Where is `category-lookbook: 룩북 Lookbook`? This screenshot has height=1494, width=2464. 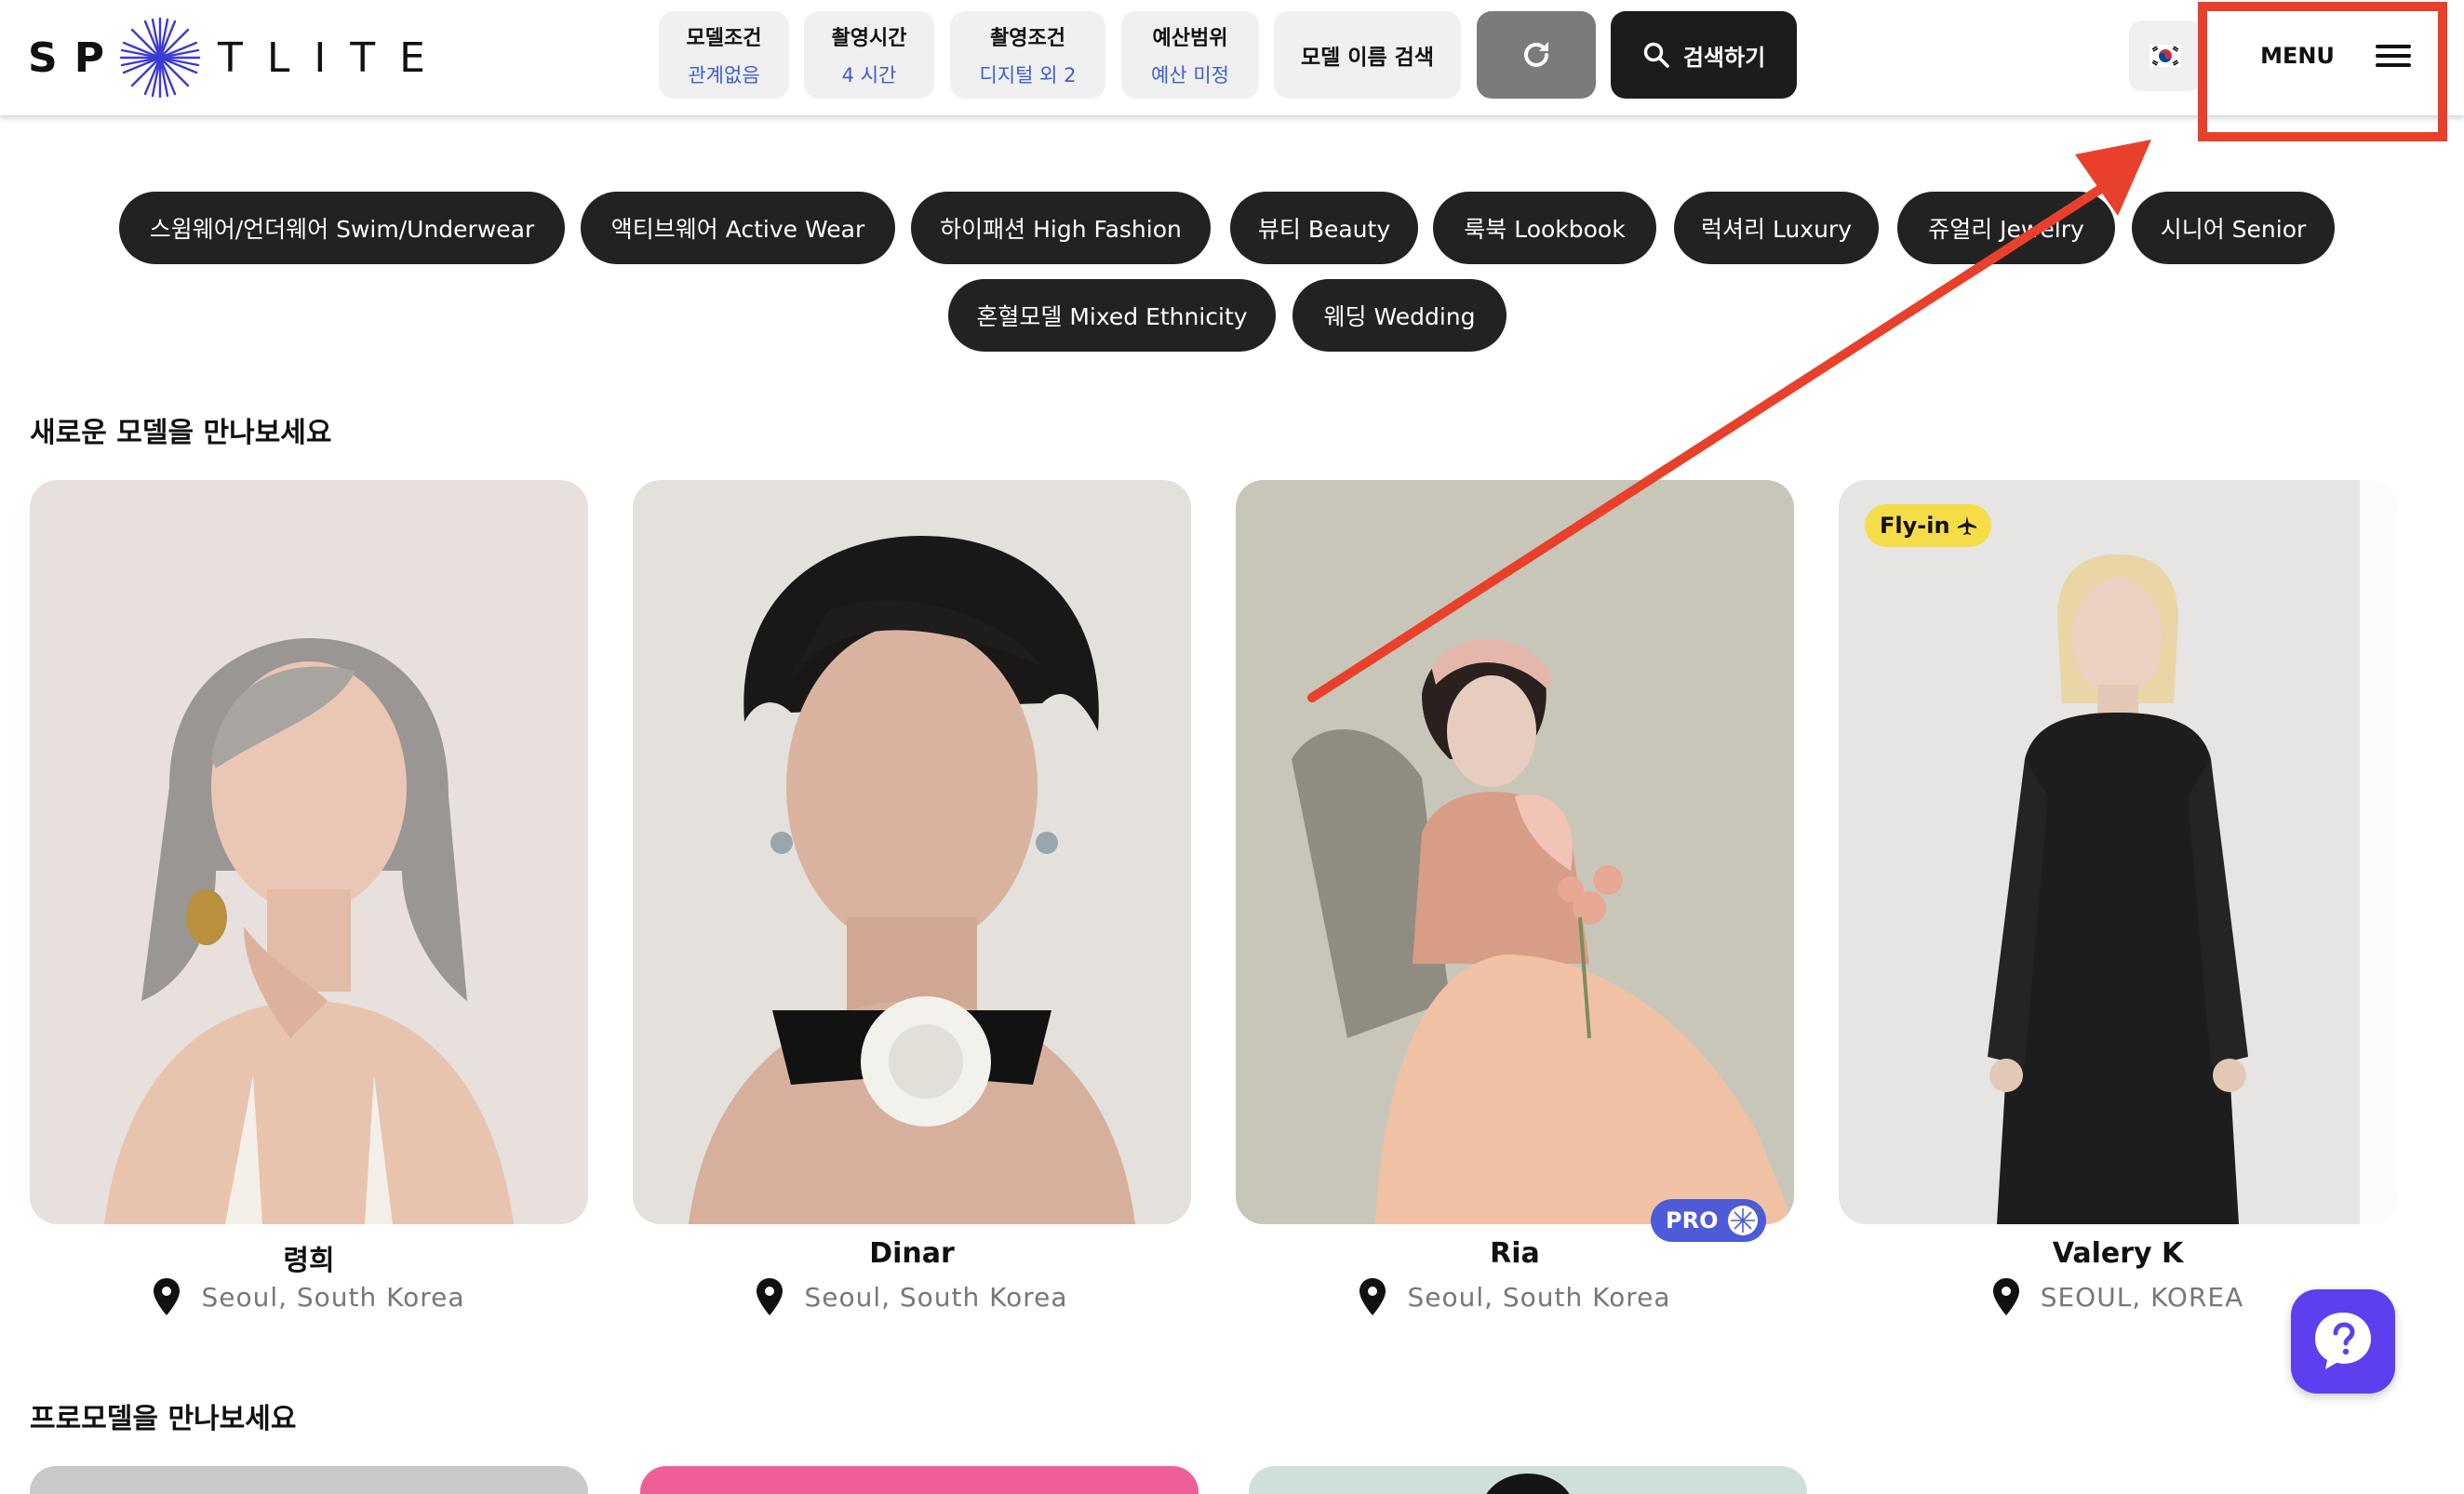
category-lookbook: 룩북 Lookbook is located at coordinates (1544, 228).